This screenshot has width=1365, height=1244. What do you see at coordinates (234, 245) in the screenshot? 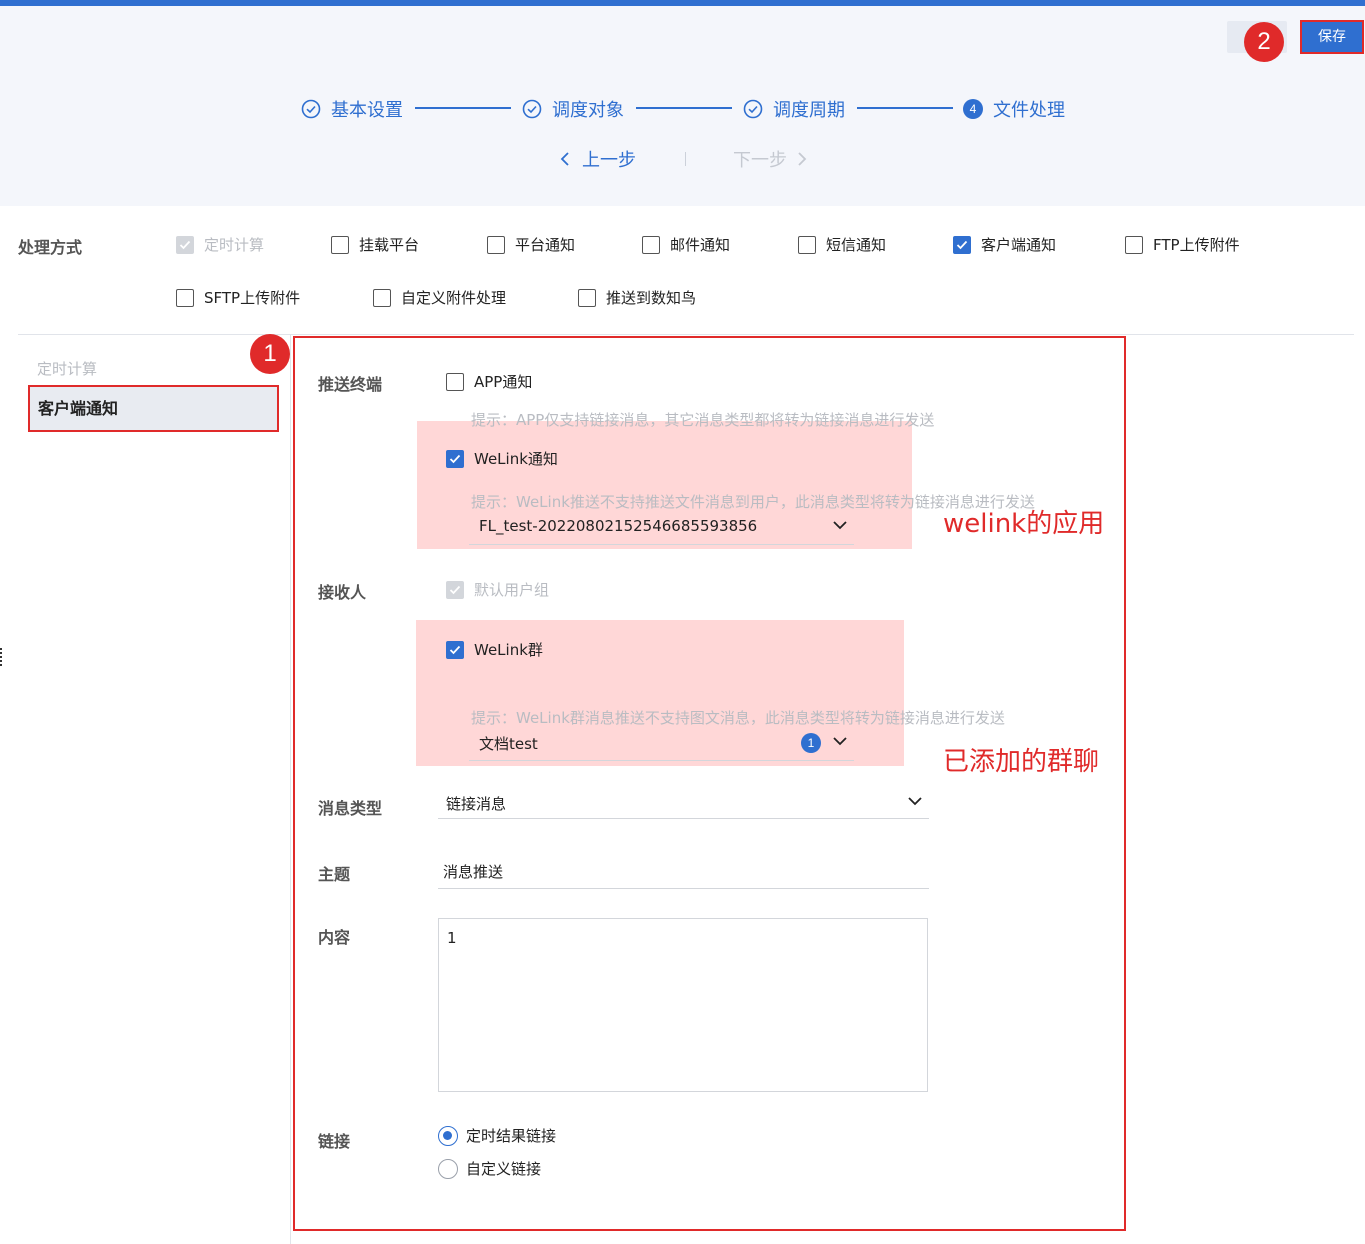
I see `option-label: 定时计算` at bounding box center [234, 245].